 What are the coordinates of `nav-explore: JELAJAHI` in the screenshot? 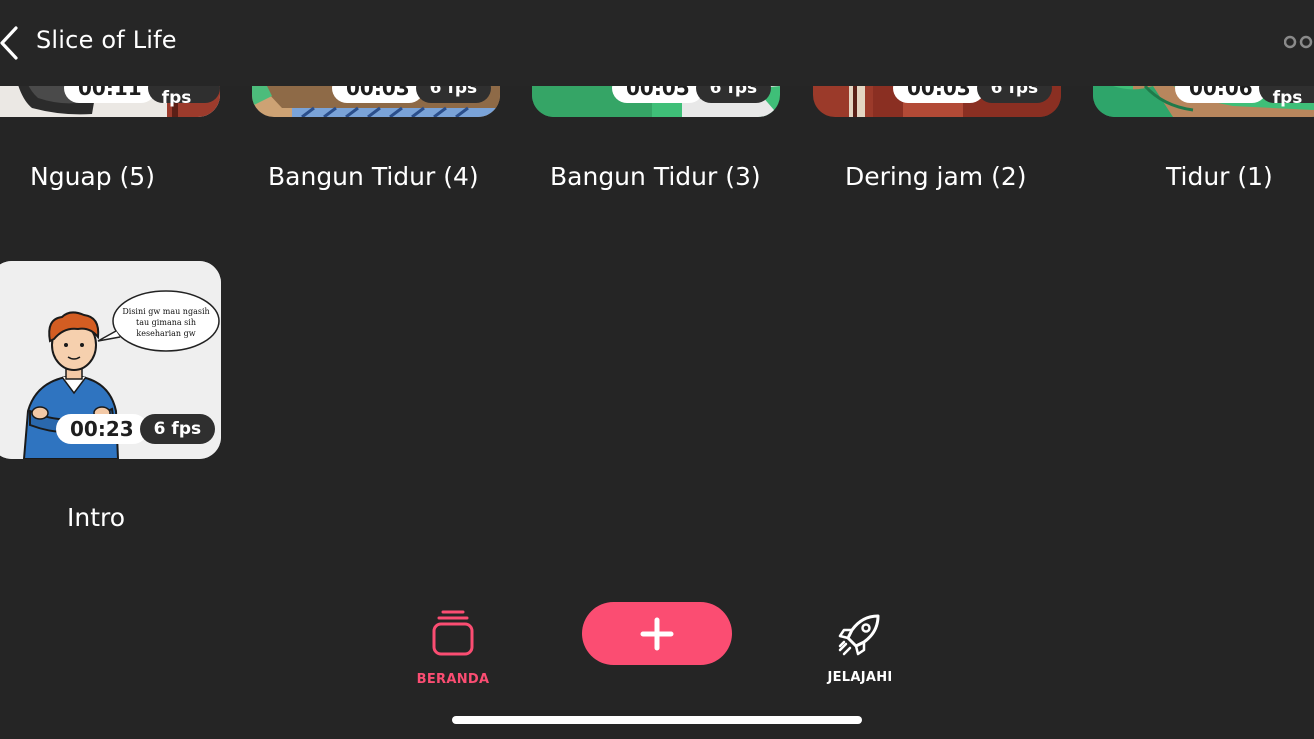 It's located at (860, 647).